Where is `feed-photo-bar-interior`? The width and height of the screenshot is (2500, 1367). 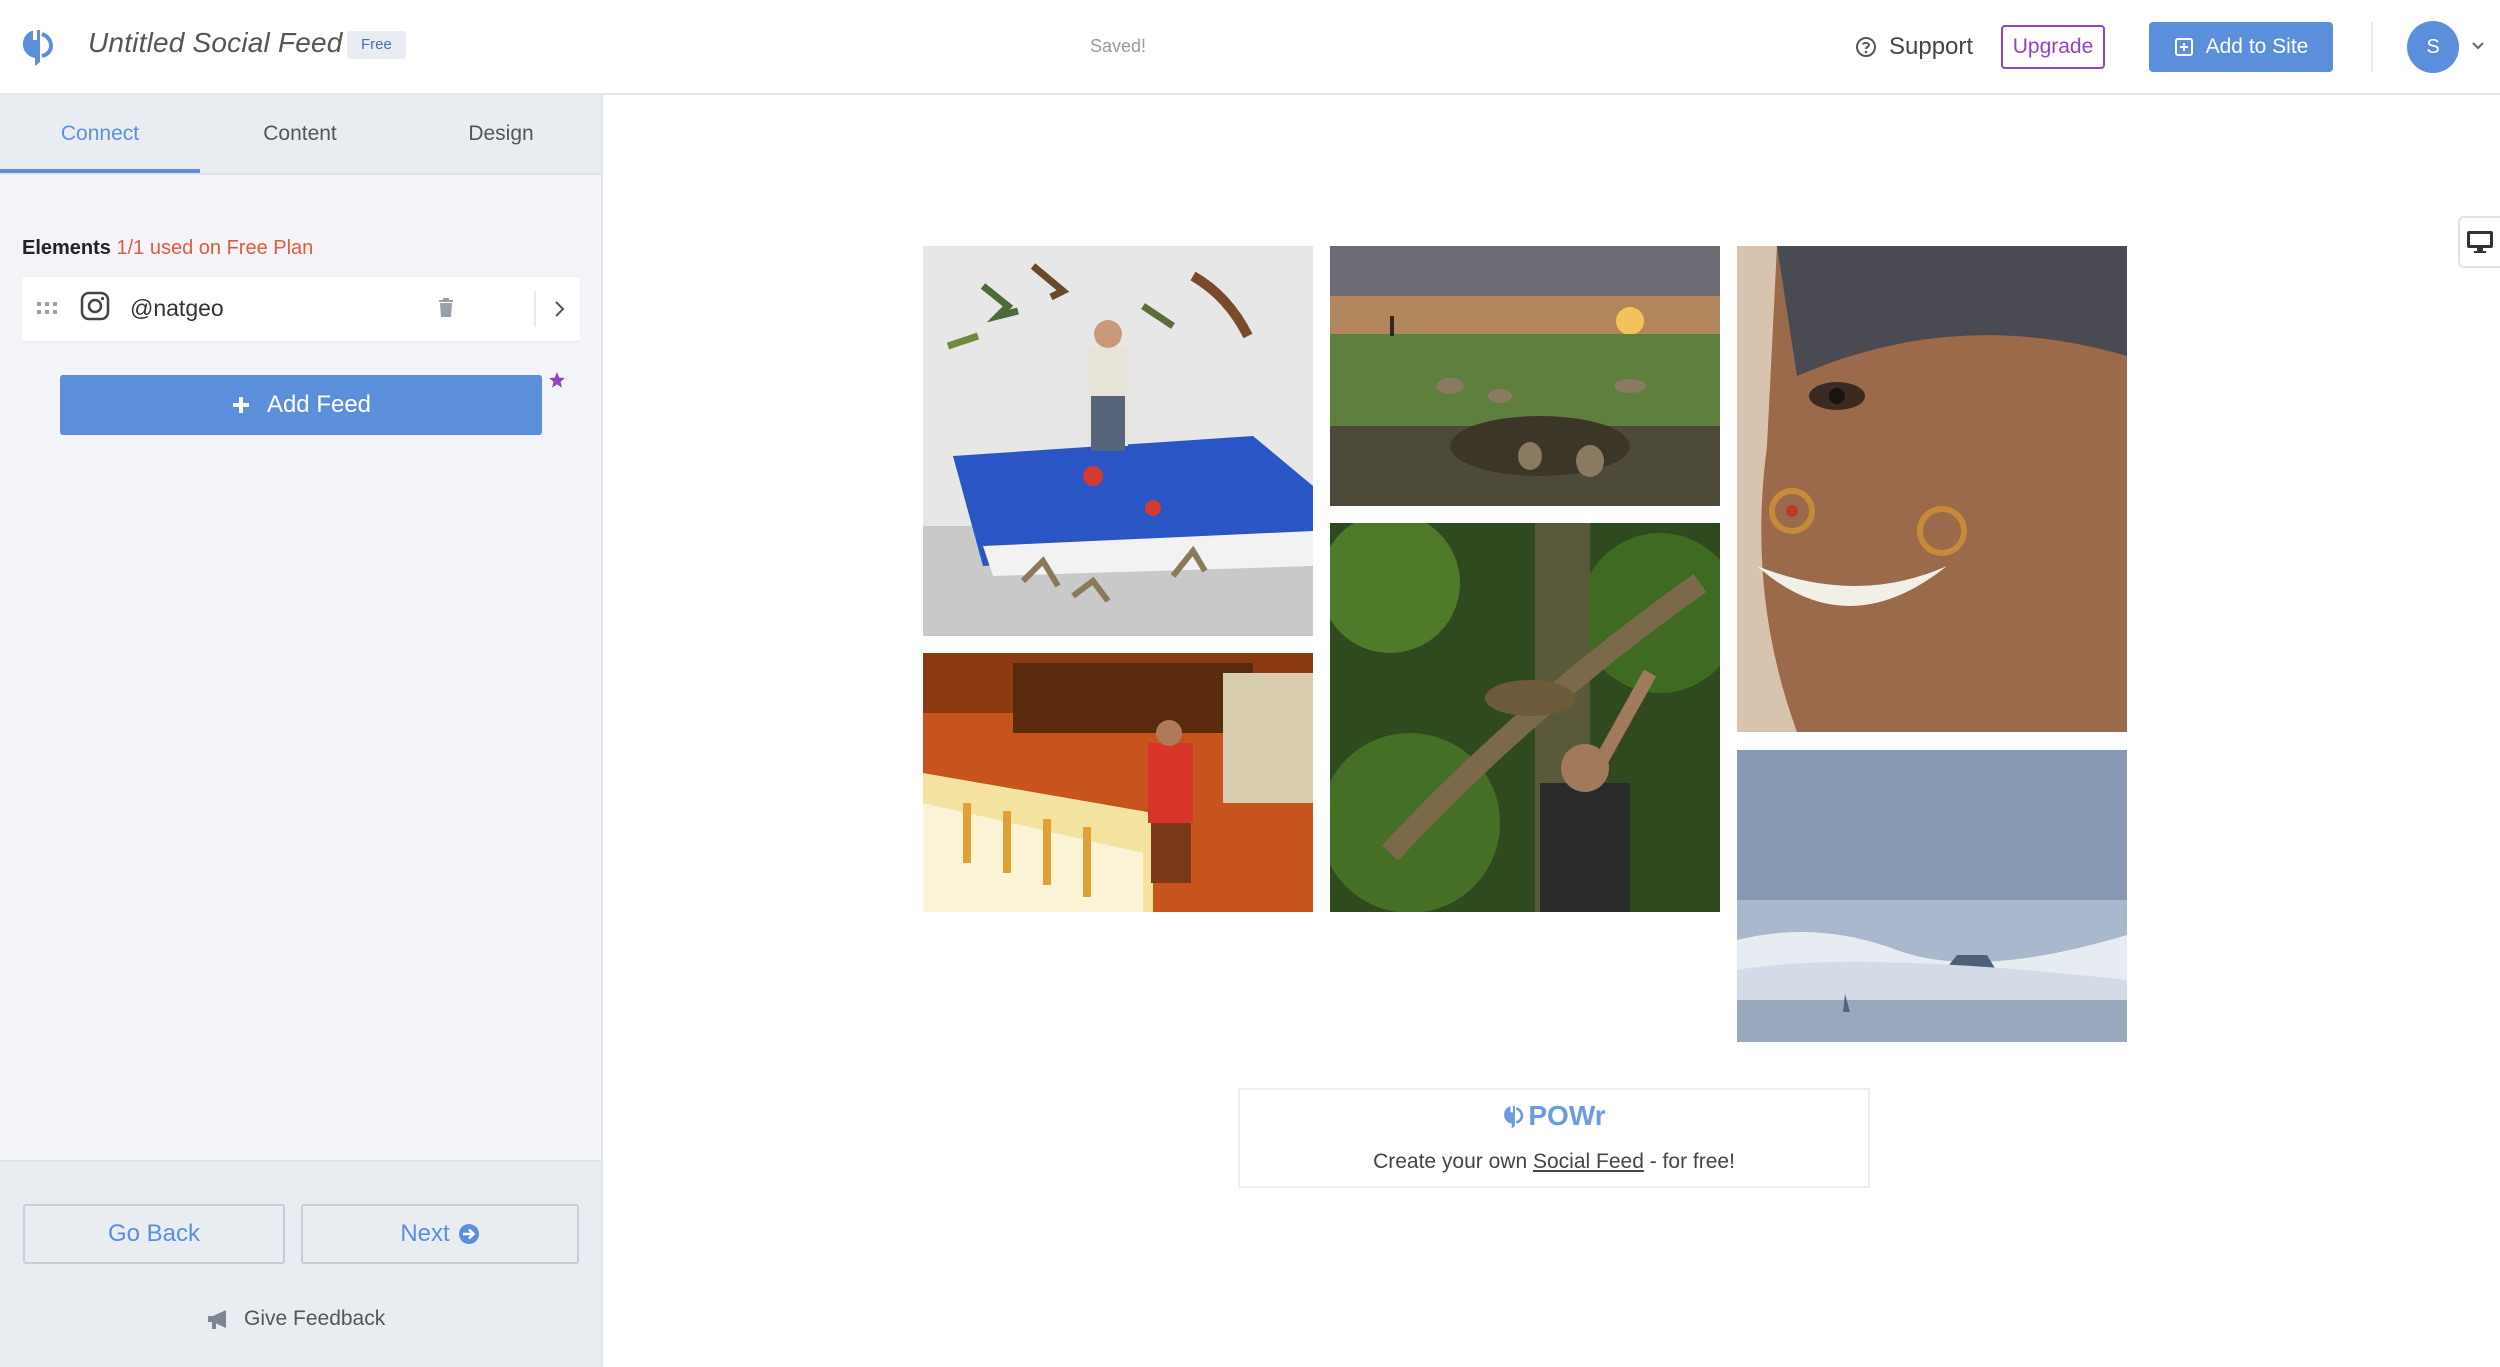
feed-photo-bar-interior is located at coordinates (1118, 782).